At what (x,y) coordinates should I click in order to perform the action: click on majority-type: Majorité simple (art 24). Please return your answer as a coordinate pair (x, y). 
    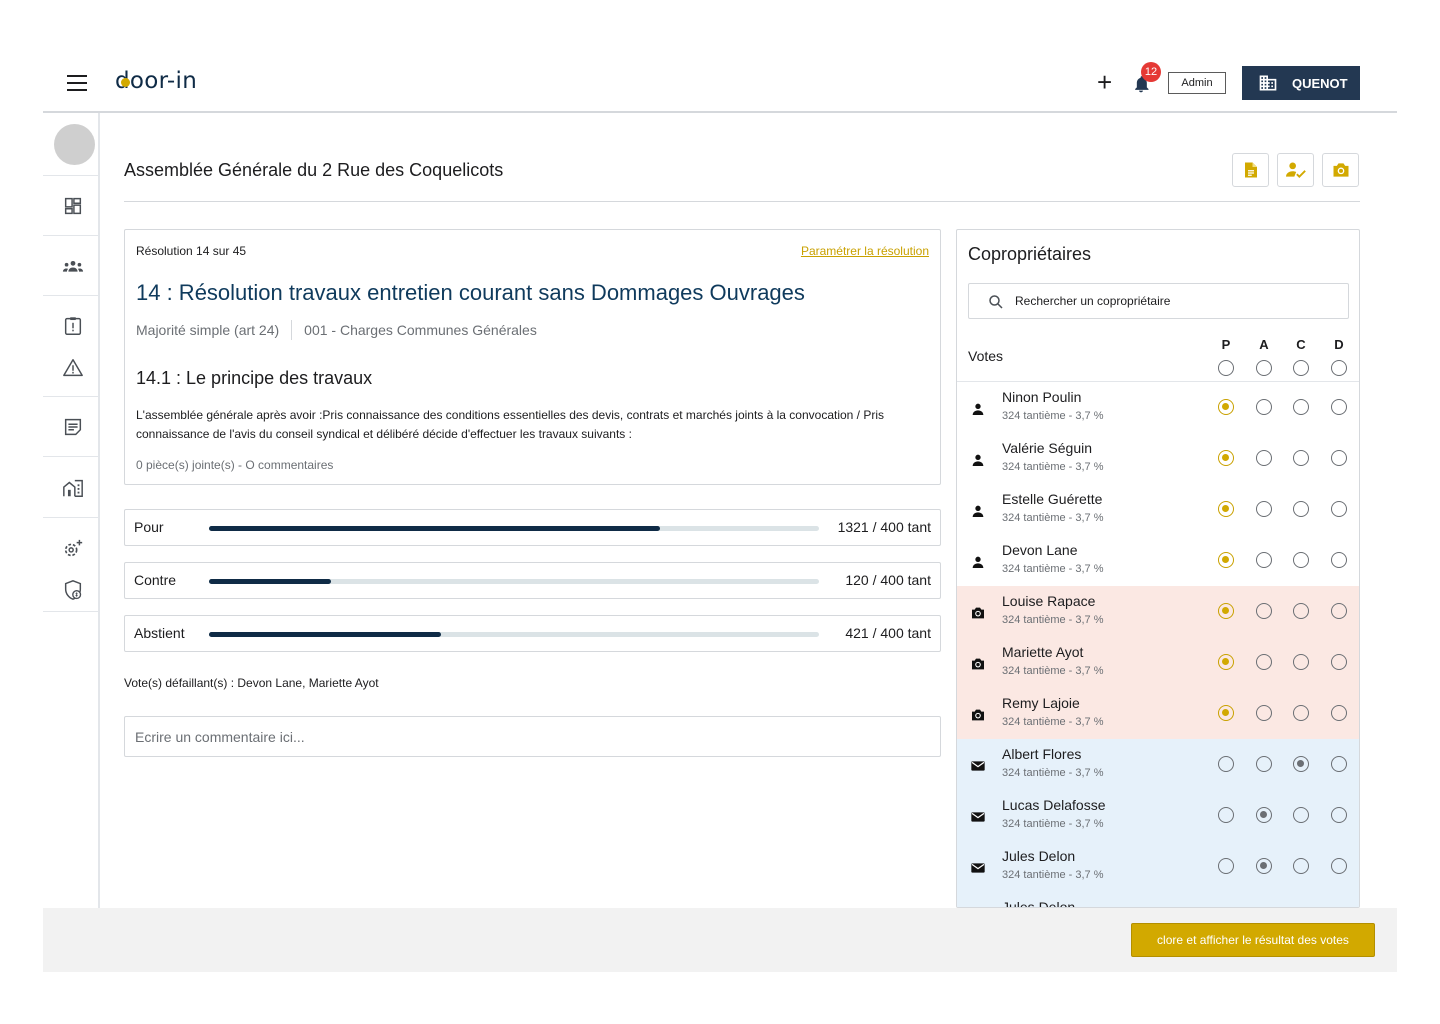
    Looking at the image, I should click on (208, 330).